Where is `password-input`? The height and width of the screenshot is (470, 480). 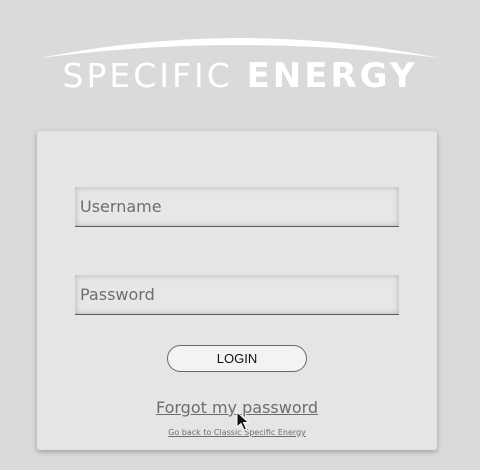 password-input is located at coordinates (237, 295).